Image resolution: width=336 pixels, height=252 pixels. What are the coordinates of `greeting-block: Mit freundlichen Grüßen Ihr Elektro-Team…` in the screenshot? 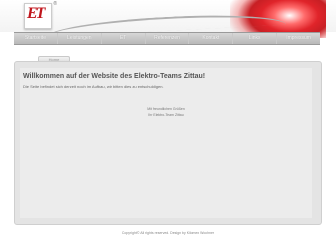 It's located at (166, 112).